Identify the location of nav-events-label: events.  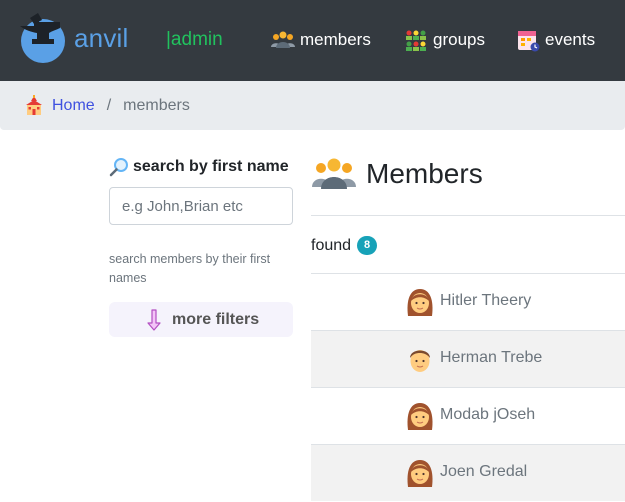
(570, 39).